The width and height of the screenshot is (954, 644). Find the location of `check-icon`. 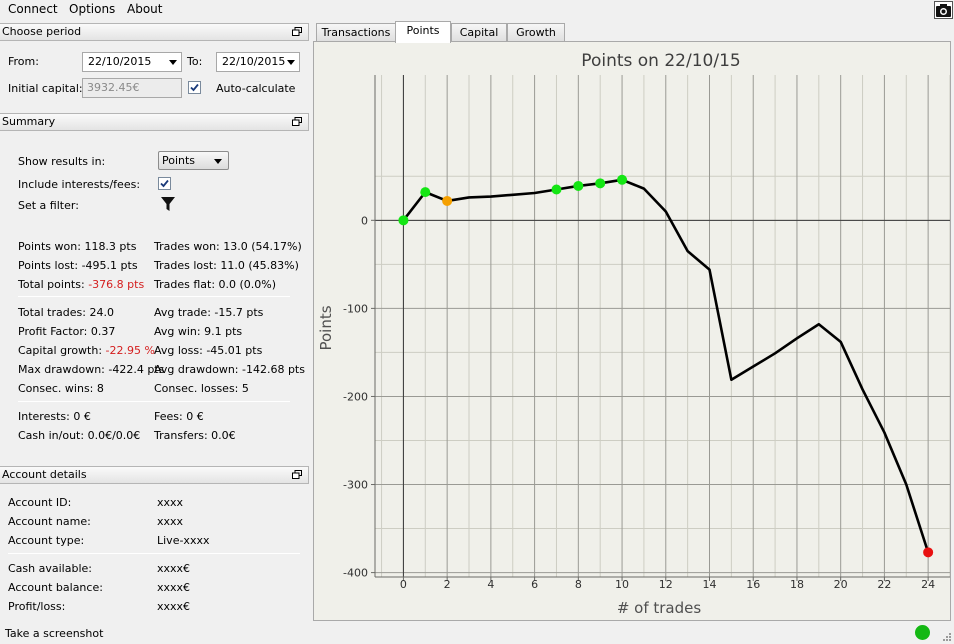

check-icon is located at coordinates (194, 87).